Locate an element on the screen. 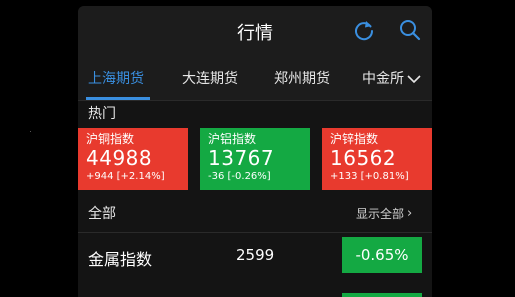  exchange-tabs: 上海期货 大连期货 郑州期货 中金所 is located at coordinates (255, 78).